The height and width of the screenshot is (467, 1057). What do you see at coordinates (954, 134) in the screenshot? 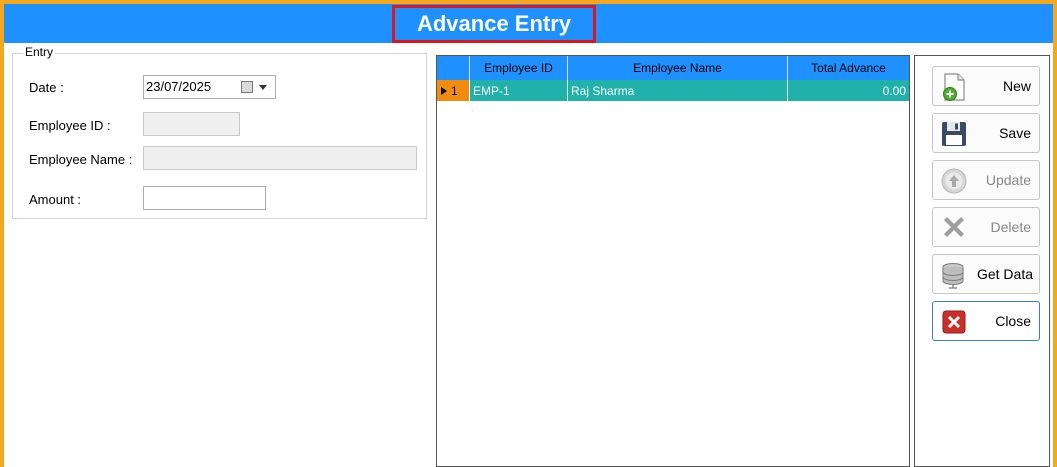
I see `floppy-disk-icon` at bounding box center [954, 134].